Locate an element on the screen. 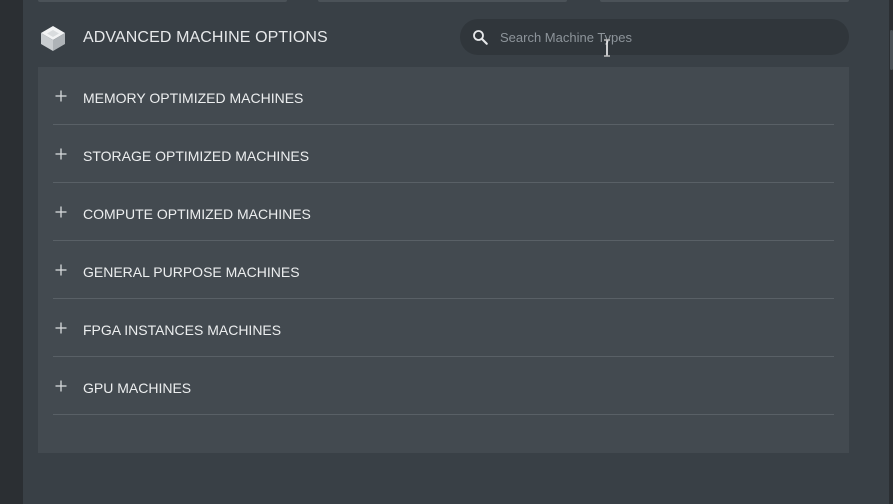 The image size is (893, 504). category-fpga-instances: FPGA INSTANCES MACHINES is located at coordinates (443, 328).